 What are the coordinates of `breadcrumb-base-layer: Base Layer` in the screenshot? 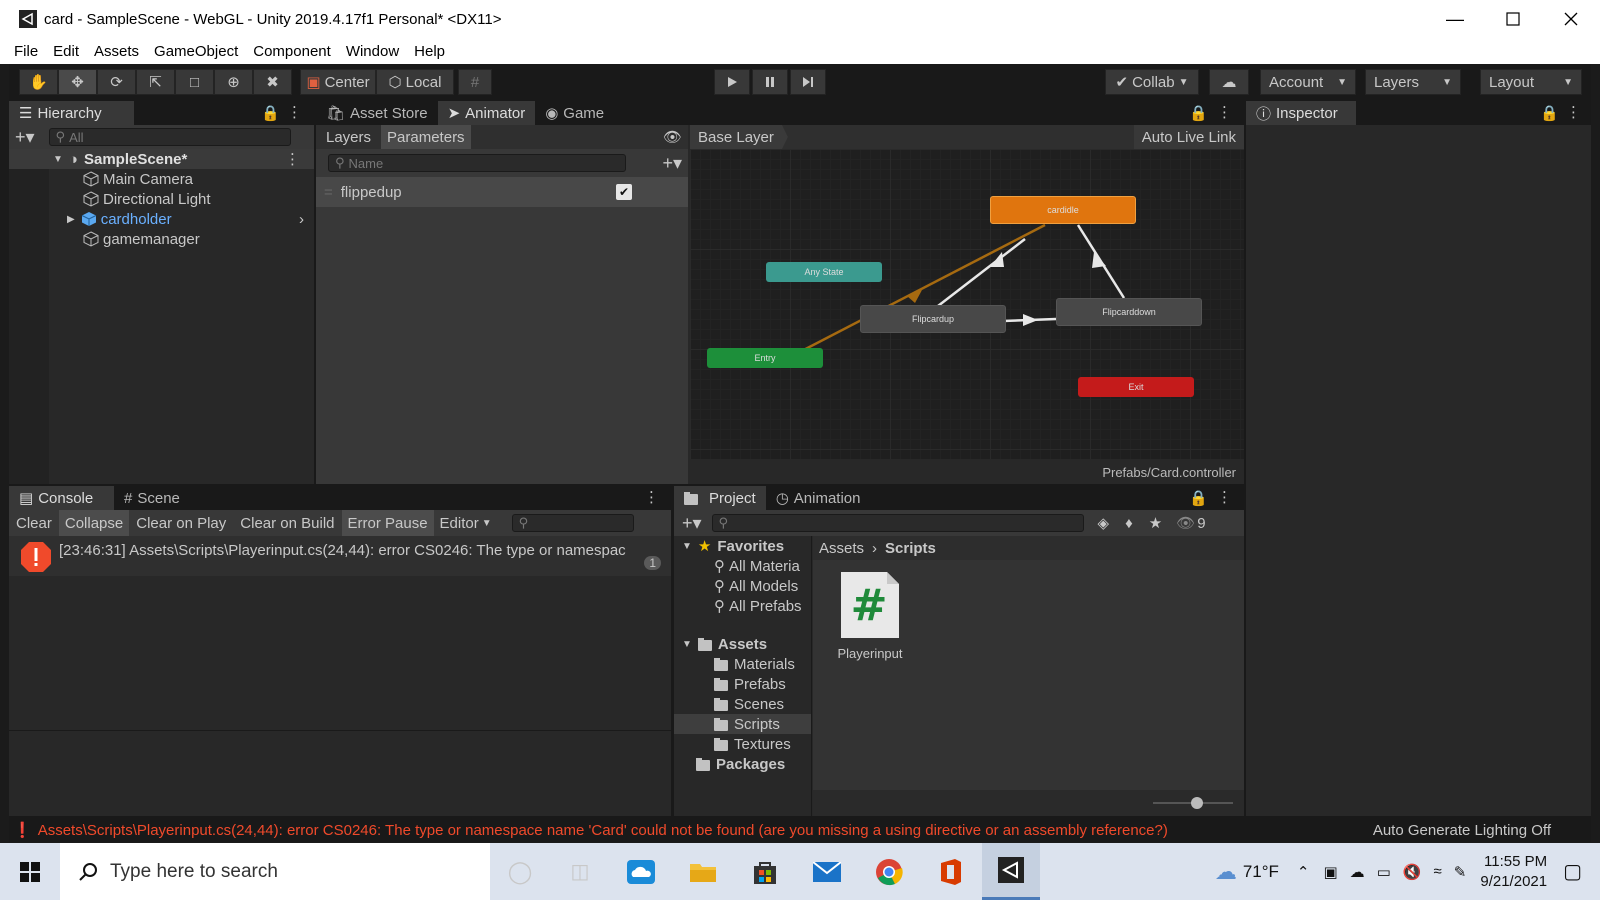 It's located at (739, 137).